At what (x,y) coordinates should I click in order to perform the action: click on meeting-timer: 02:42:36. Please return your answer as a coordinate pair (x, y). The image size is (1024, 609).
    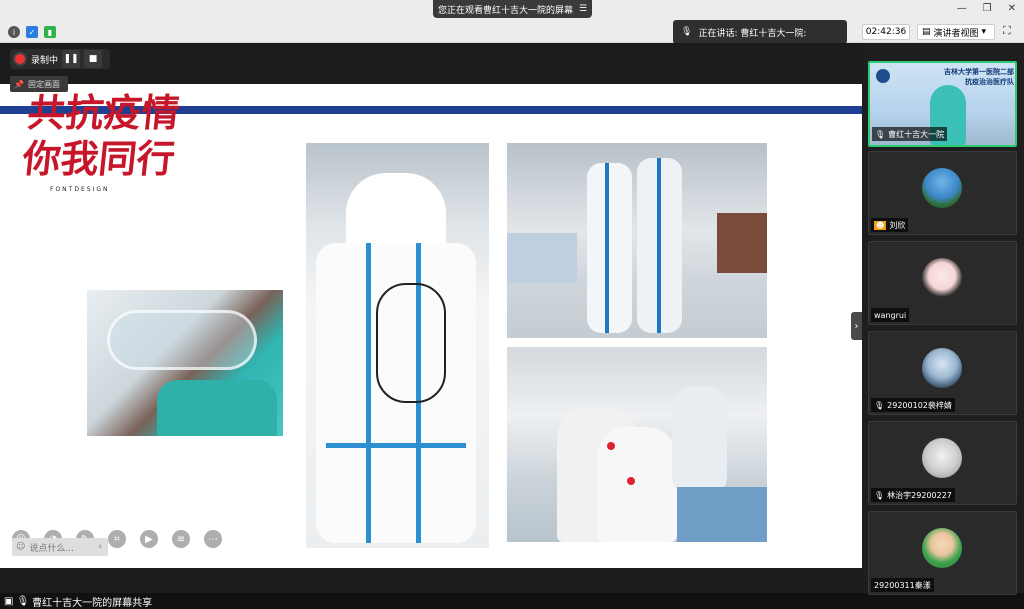
    Looking at the image, I should click on (886, 32).